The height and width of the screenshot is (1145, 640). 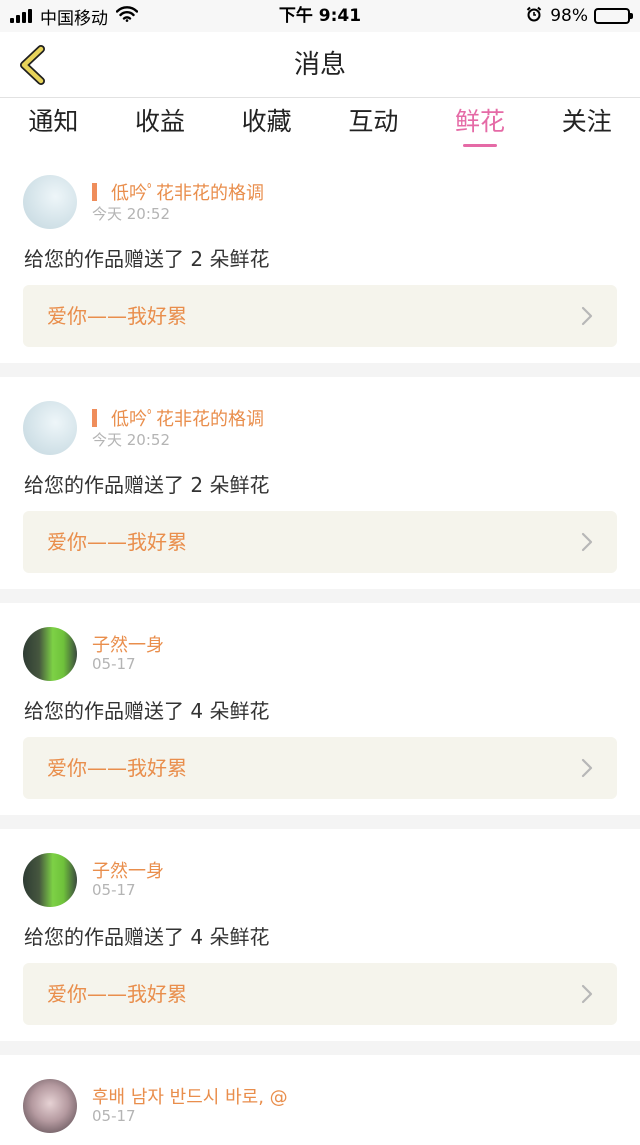 I want to click on list-item: 후배 남자 반드시 바로, @ 05-17, so click(x=320, y=1100).